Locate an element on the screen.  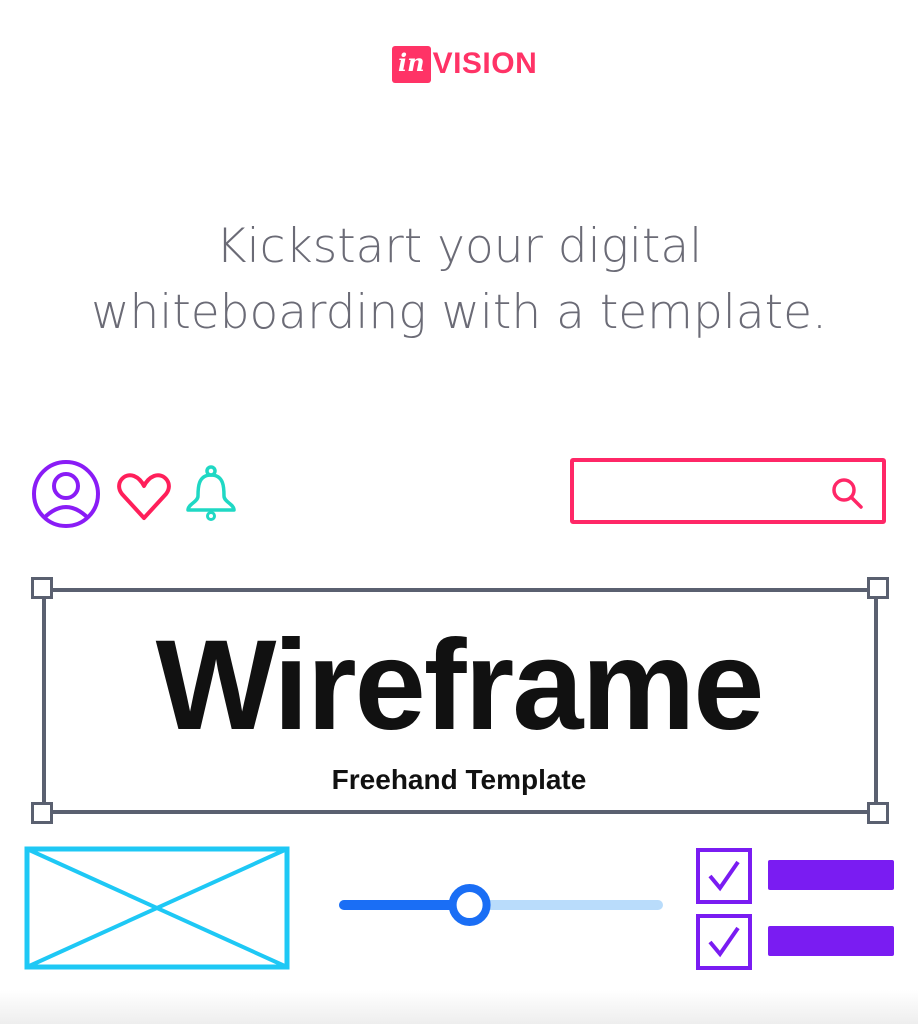
heart-icon is located at coordinates (144, 496).